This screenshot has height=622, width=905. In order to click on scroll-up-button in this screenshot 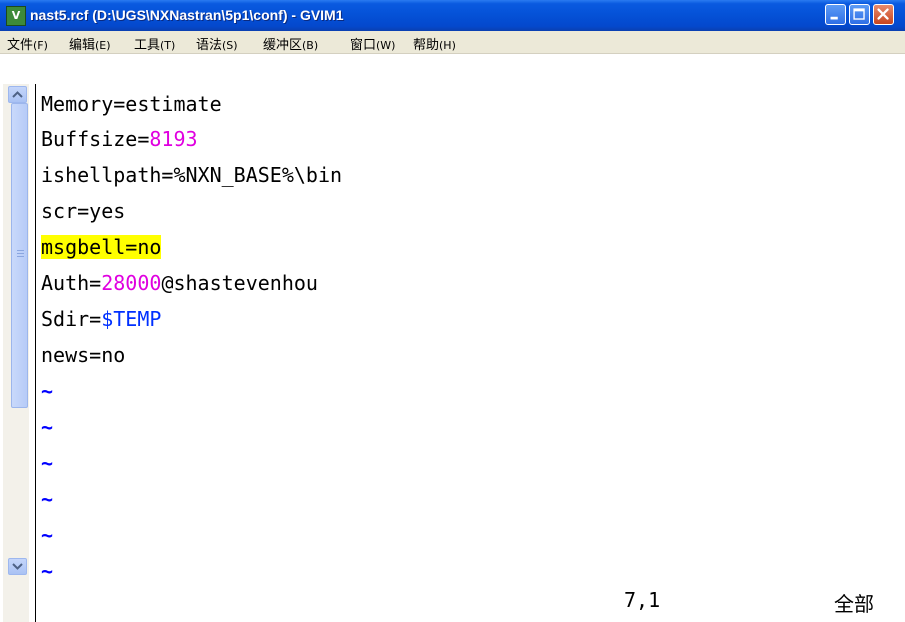, I will do `click(17, 94)`.